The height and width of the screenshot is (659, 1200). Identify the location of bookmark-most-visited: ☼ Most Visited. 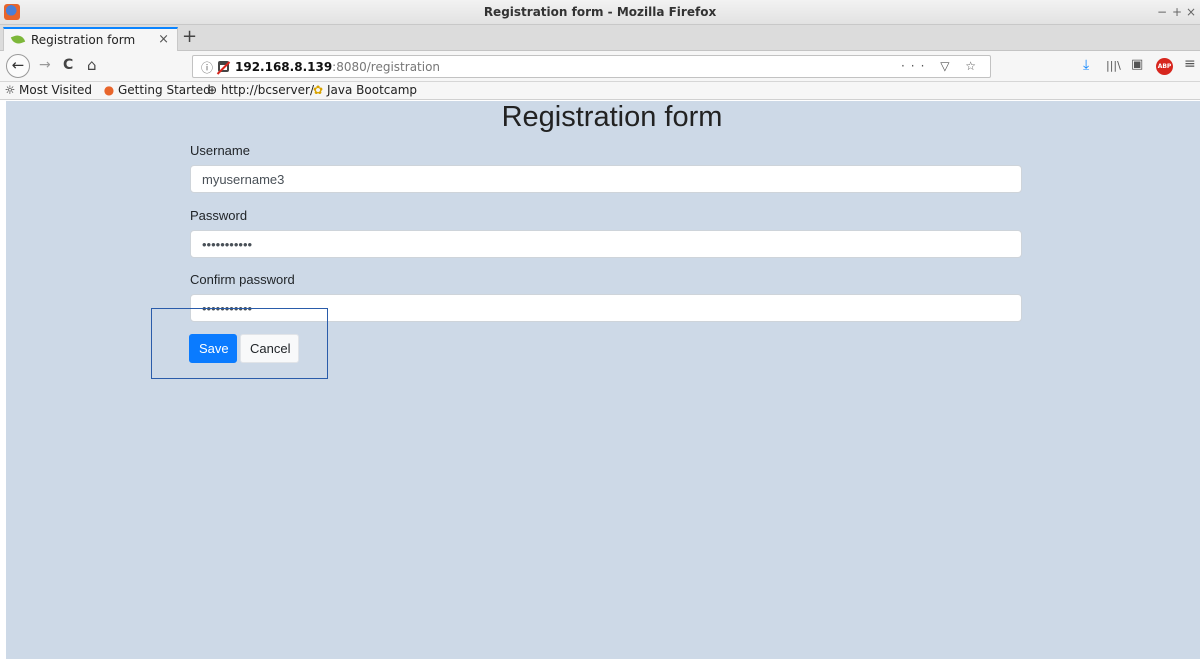
(48, 90).